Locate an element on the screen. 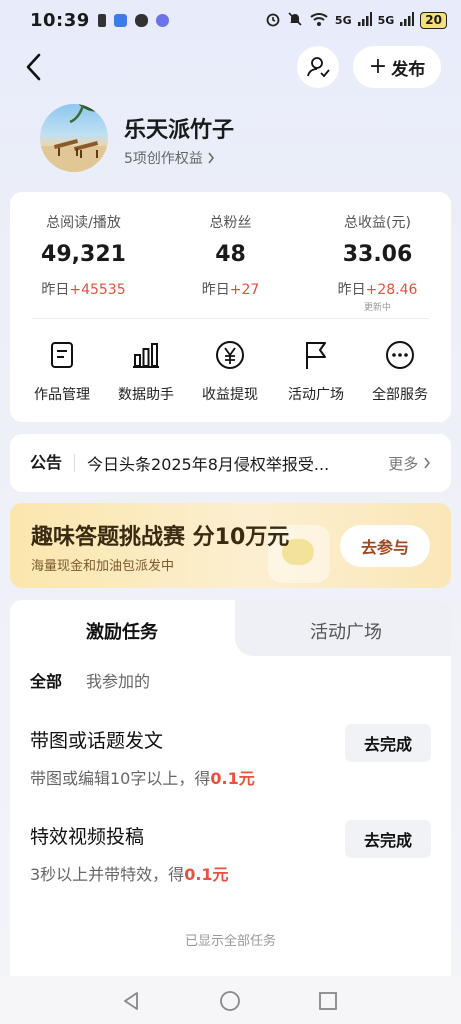 This screenshot has width=461, height=1024. stat-fans: 总粉丝 48 昨日+27 is located at coordinates (230, 255).